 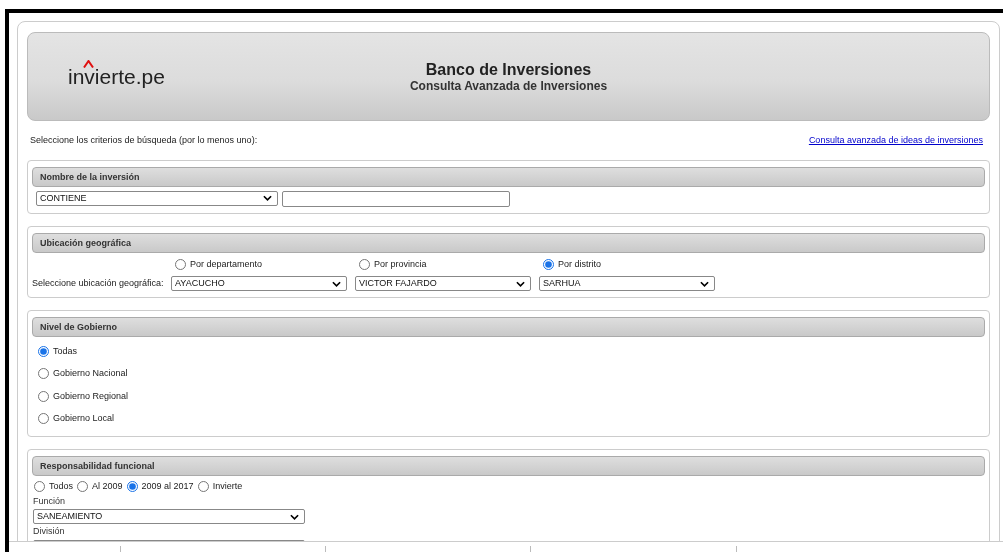 What do you see at coordinates (98, 283) in the screenshot?
I see `field-label: Seleccione ubicación geográfica:` at bounding box center [98, 283].